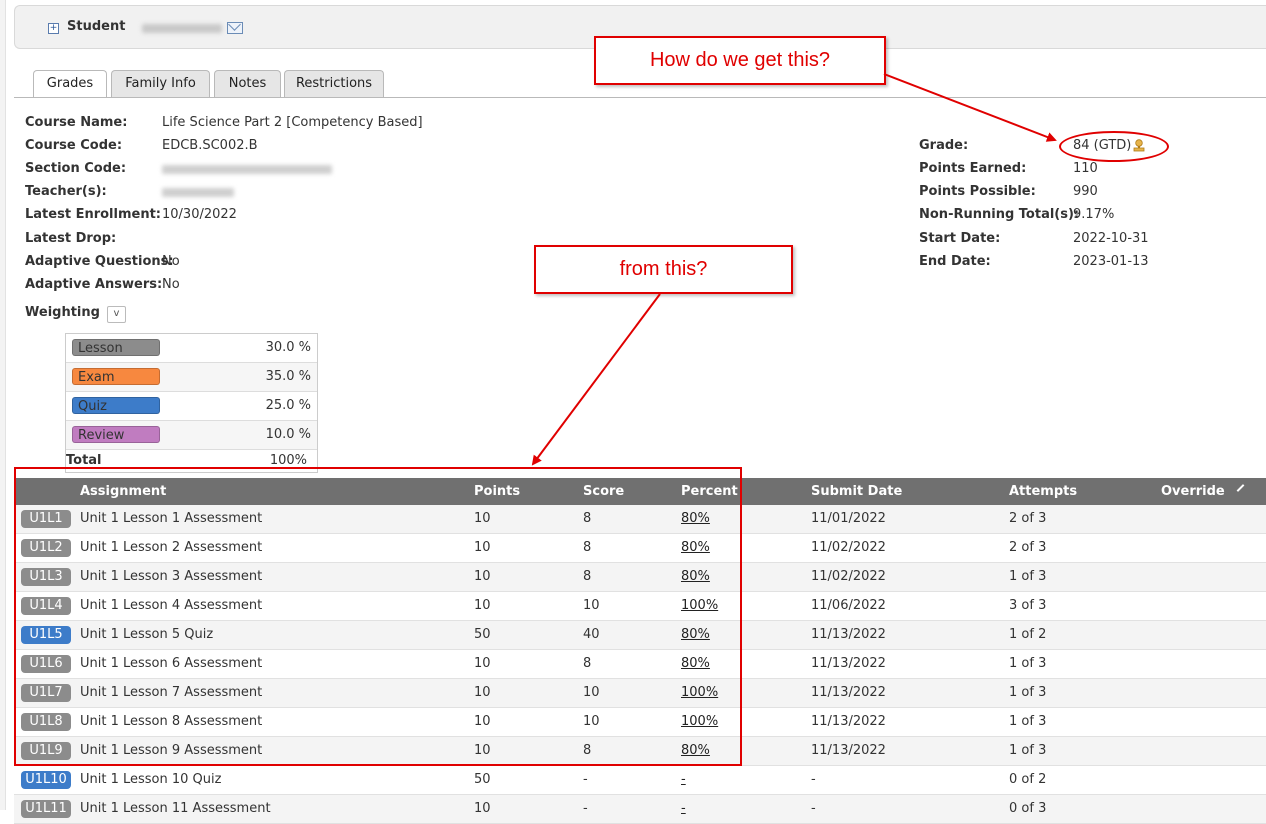 The width and height of the screenshot is (1266, 824). Describe the element at coordinates (66, 191) in the screenshot. I see `teacher-label: Teacher(s):` at that location.